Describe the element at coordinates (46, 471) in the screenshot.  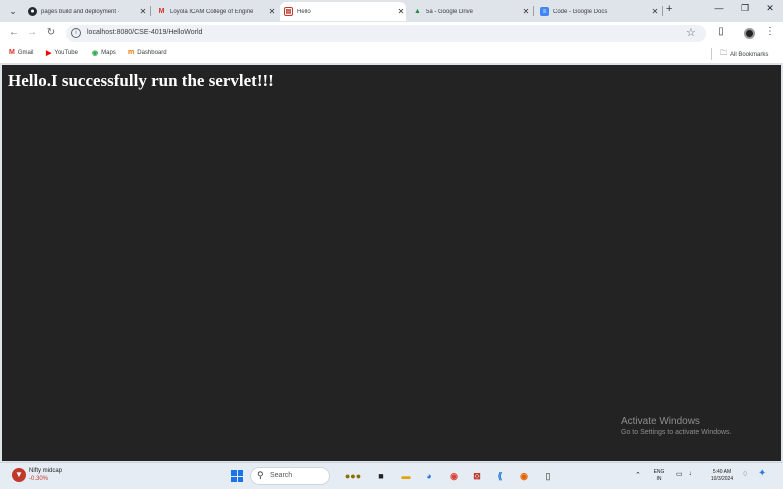
I see `widget-label: Nifty midcap` at that location.